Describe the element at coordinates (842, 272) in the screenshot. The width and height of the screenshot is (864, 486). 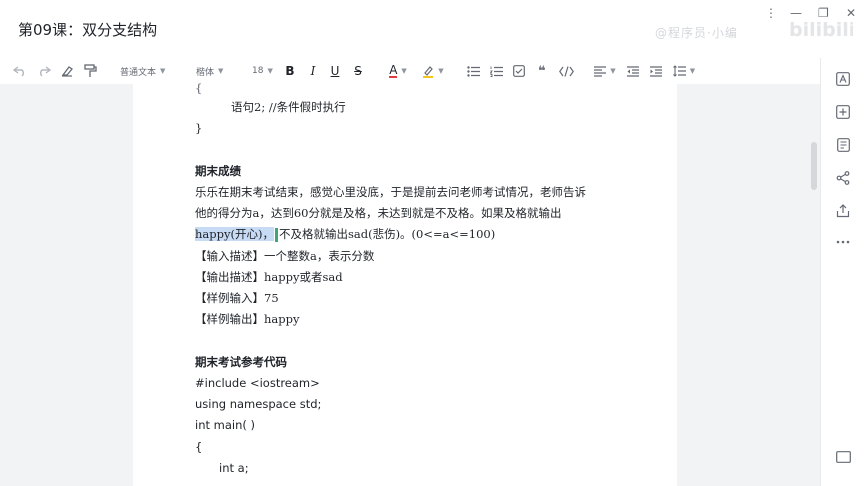
I see `right-side-panel` at that location.